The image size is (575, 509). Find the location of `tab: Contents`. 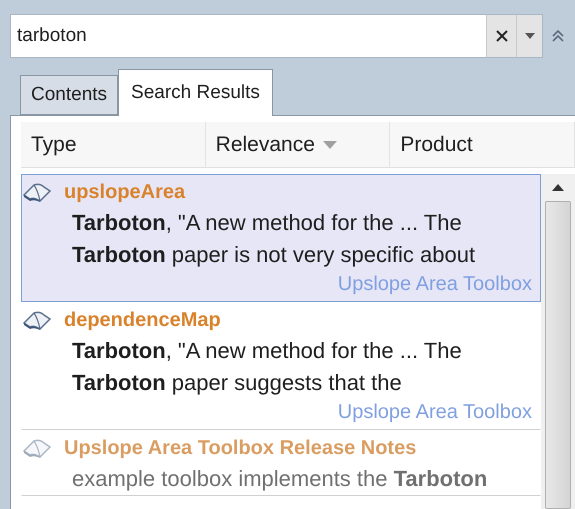

tab: Contents is located at coordinates (69, 95).